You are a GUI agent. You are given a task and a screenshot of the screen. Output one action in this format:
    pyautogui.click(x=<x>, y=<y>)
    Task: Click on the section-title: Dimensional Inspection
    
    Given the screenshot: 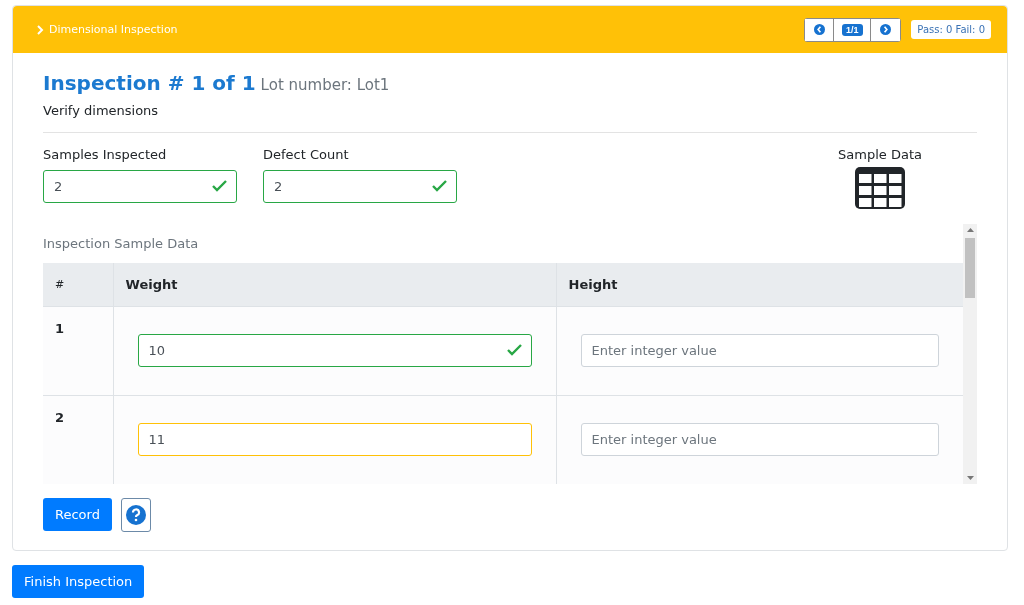 What is the action you would take?
    pyautogui.click(x=113, y=29)
    